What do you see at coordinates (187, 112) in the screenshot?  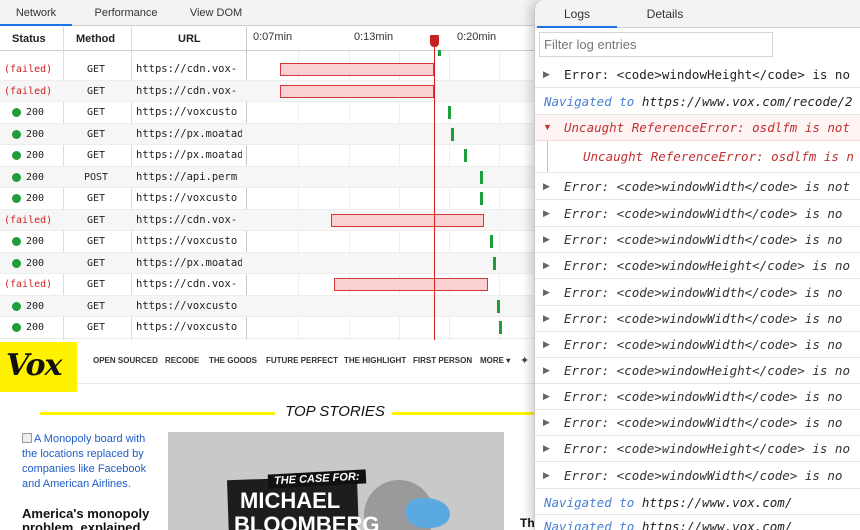 I see `url-cell: https://voxcusto` at bounding box center [187, 112].